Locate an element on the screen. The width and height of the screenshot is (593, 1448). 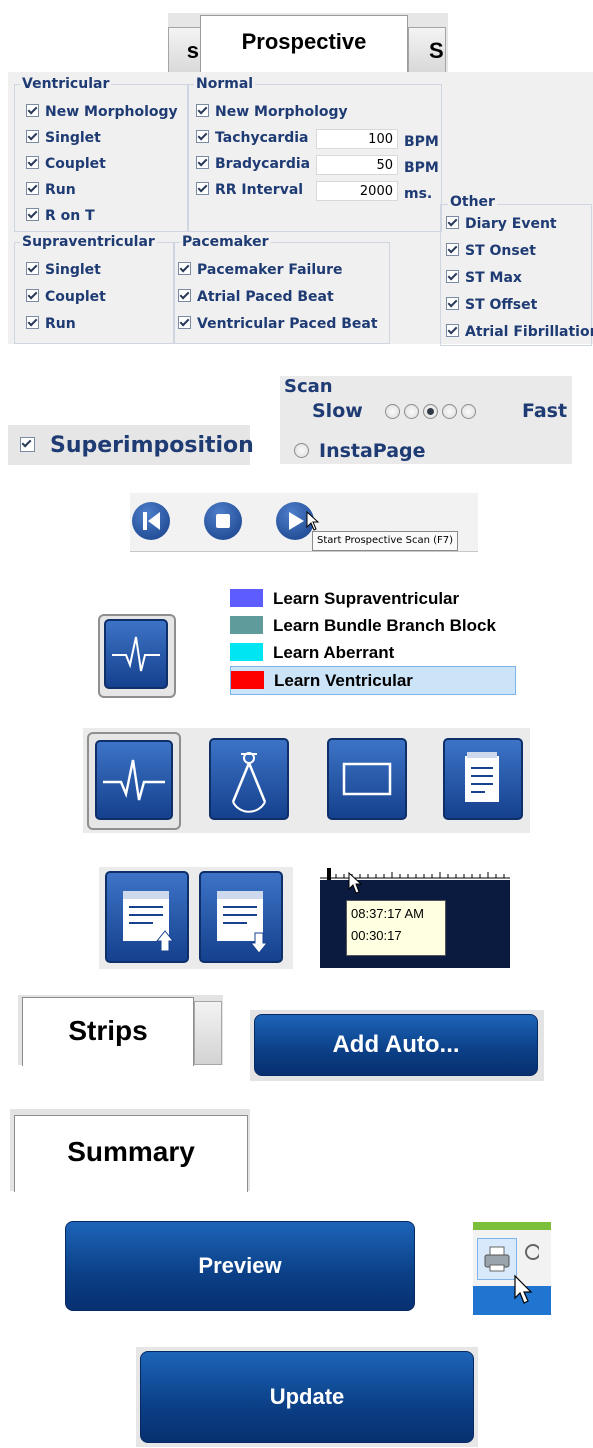
stop-icon is located at coordinates (223, 521).